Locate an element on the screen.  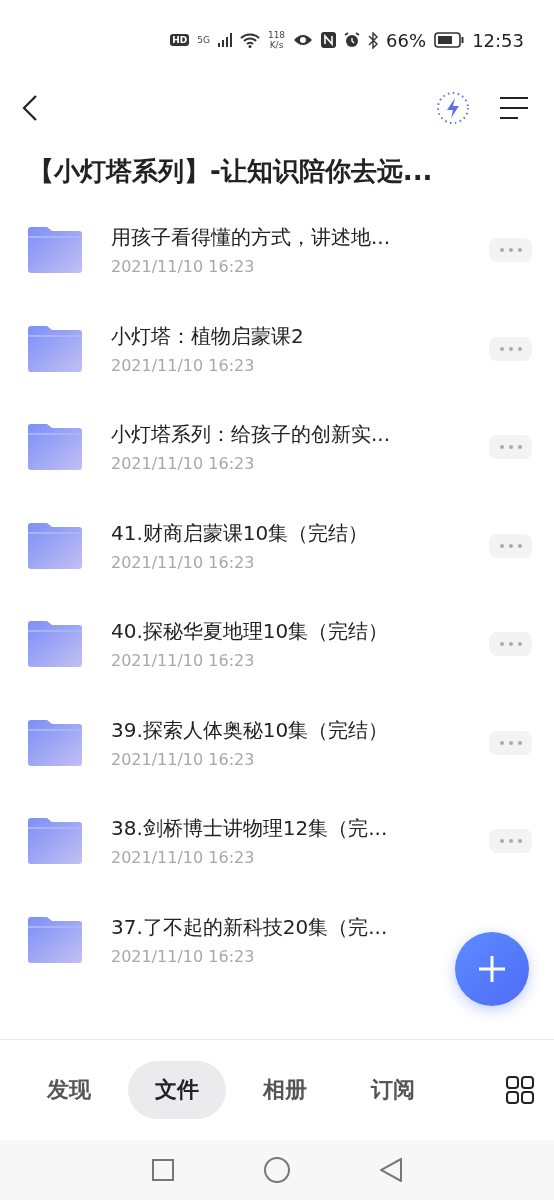
clock-time: 12:53 is located at coordinates (498, 40).